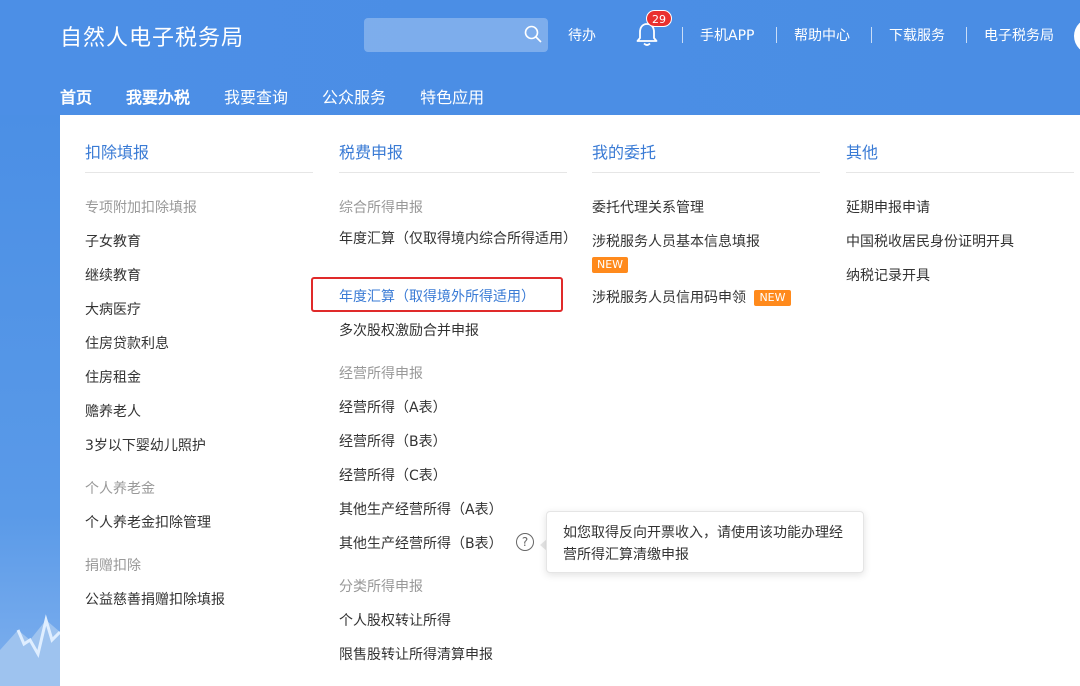 The height and width of the screenshot is (686, 1080). I want to click on menu-item: 继续教育, so click(113, 275).